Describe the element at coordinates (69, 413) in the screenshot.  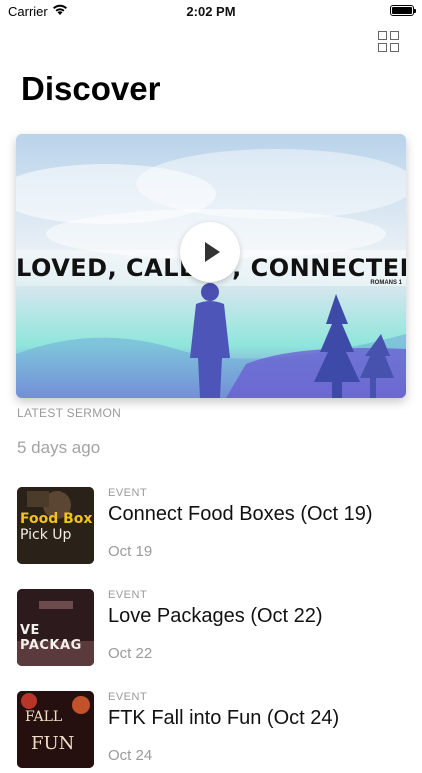
I see `section-label: LATEST SERMON` at that location.